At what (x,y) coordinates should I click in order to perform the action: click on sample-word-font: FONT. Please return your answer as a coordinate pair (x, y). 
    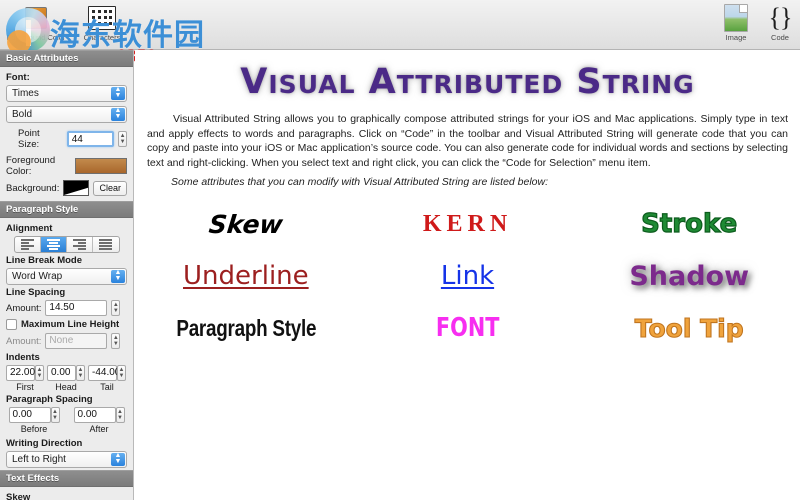
    Looking at the image, I should click on (467, 328).